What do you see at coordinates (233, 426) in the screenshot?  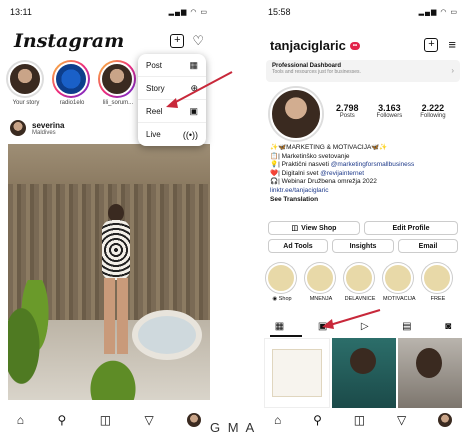 I see `watermark-text: G M A` at bounding box center [233, 426].